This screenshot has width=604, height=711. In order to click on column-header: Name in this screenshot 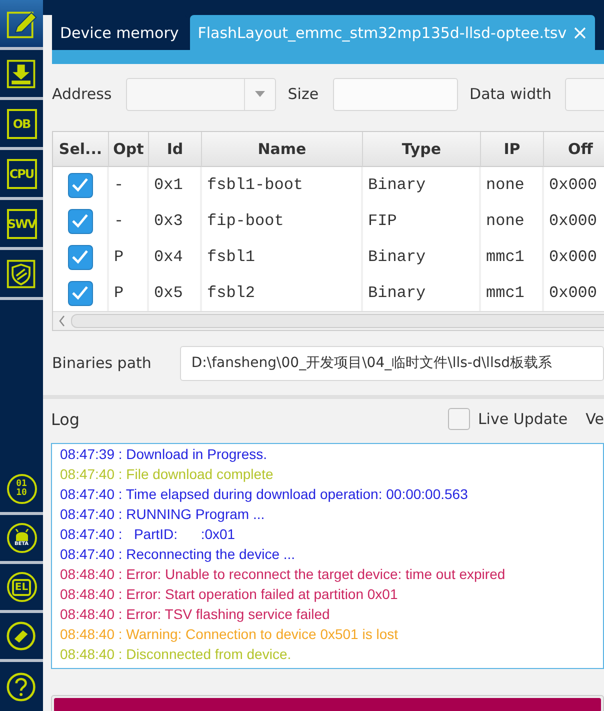, I will do `click(282, 149)`.